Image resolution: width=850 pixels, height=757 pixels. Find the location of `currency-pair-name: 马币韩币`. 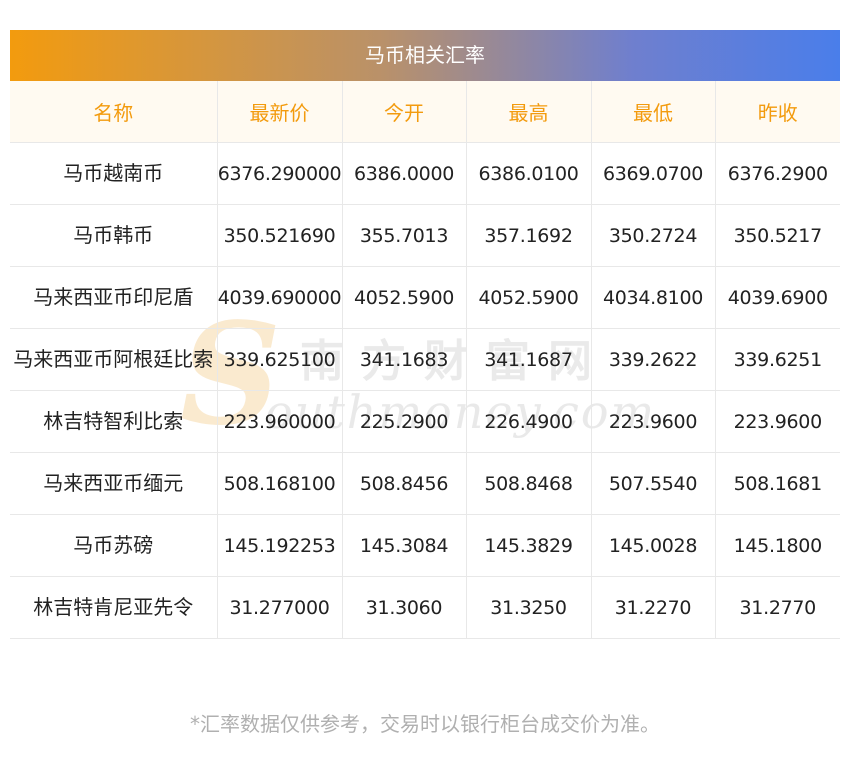

currency-pair-name: 马币韩币 is located at coordinates (114, 235).